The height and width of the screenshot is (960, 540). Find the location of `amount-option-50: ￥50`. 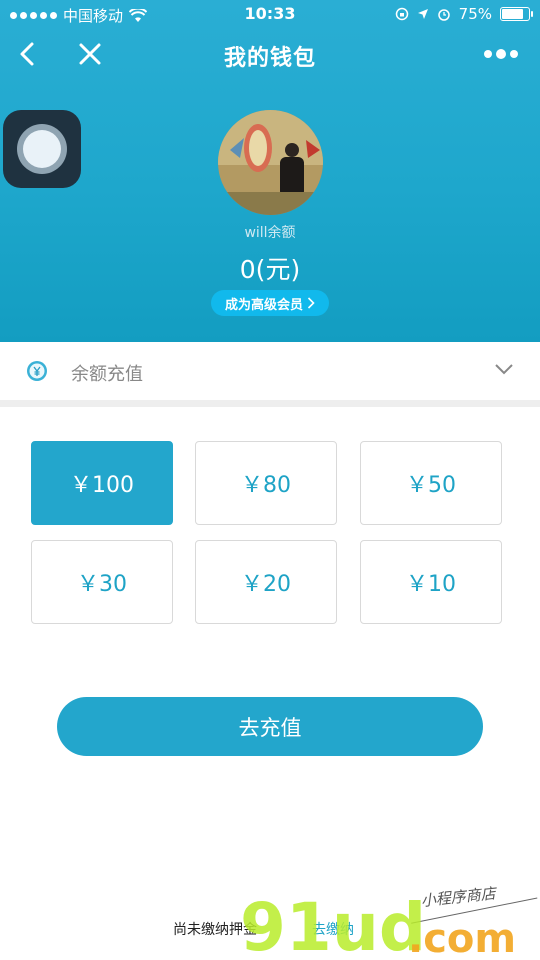

amount-option-50: ￥50 is located at coordinates (431, 483).